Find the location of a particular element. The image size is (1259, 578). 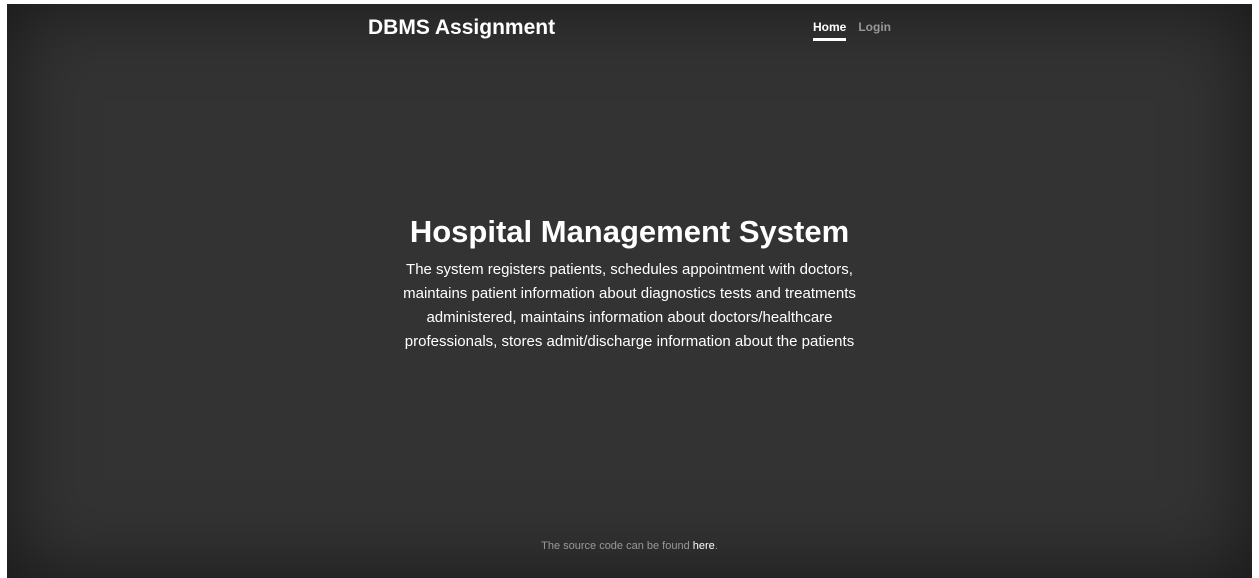

page-title: Hospital Management System is located at coordinates (629, 231).